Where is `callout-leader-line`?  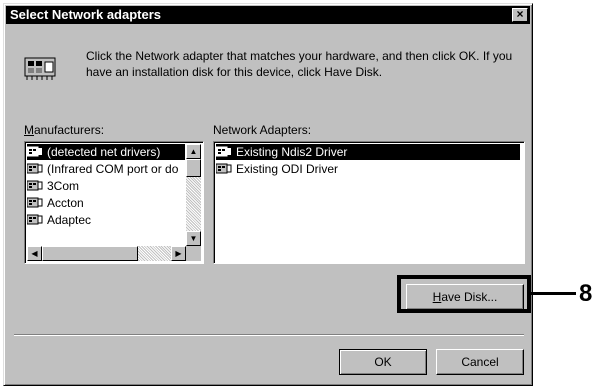
callout-leader-line is located at coordinates (553, 293).